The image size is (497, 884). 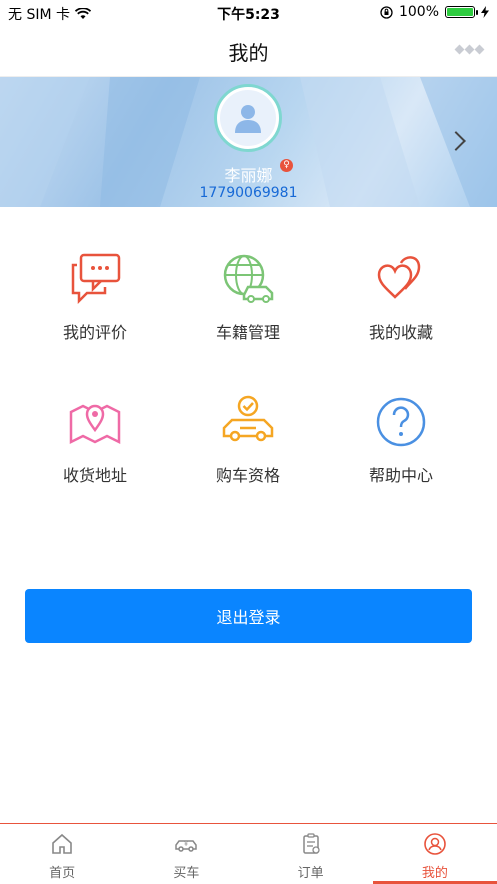 I want to click on profile-icon, so click(x=435, y=844).